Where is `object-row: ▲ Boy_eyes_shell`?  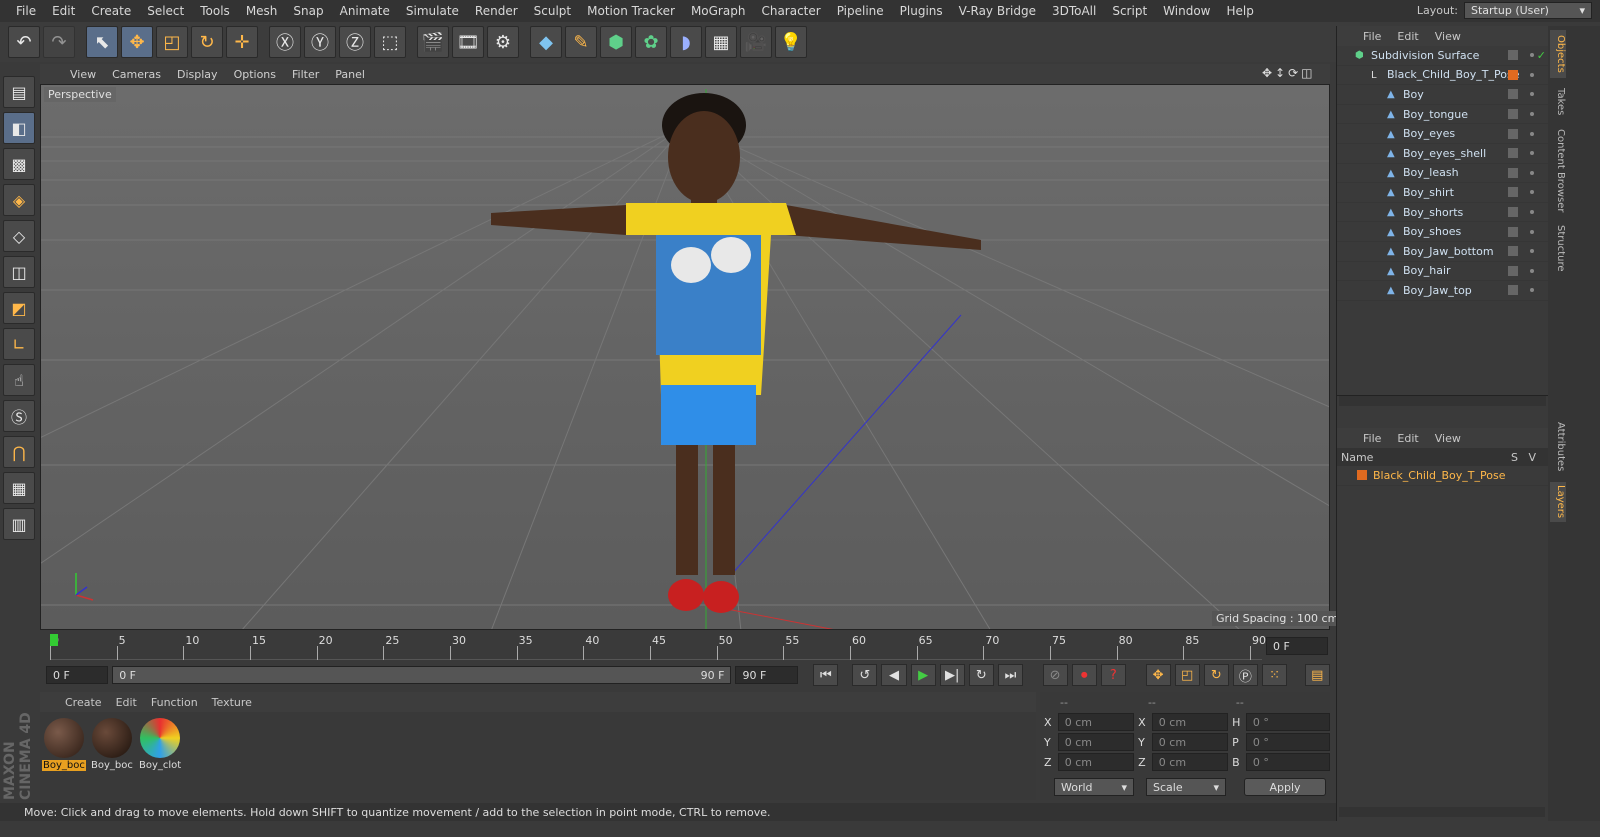 object-row: ▲ Boy_eyes_shell is located at coordinates (1442, 154).